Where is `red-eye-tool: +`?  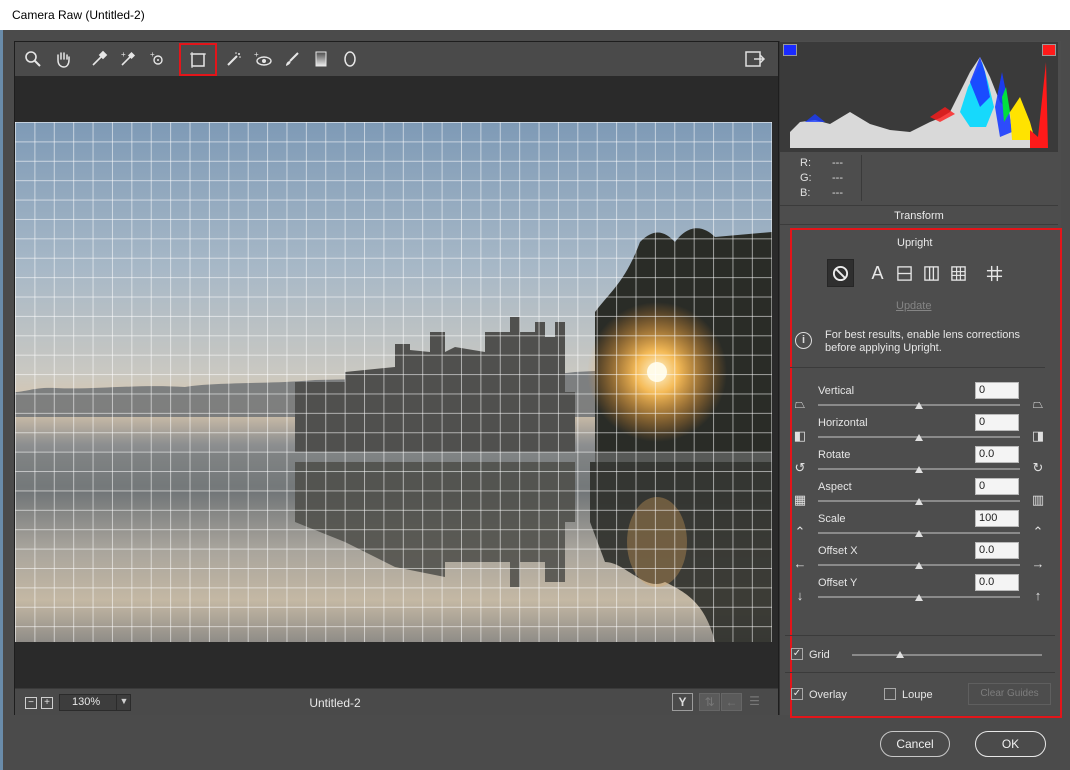
red-eye-tool: + is located at coordinates (263, 59).